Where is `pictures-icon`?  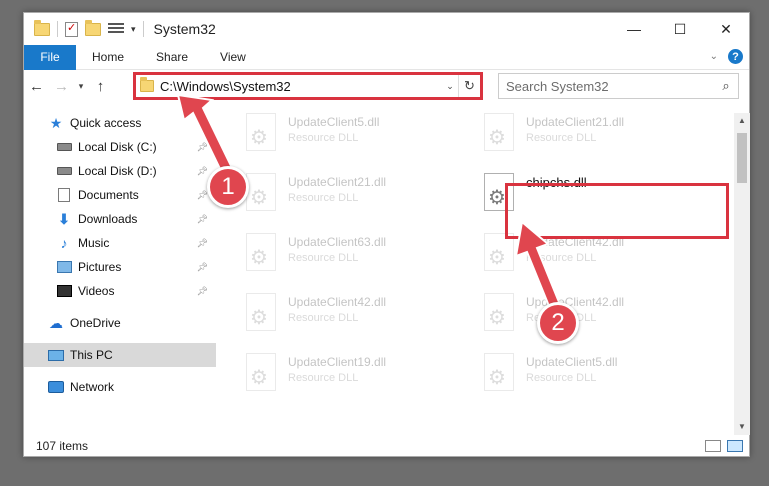 pictures-icon is located at coordinates (64, 267).